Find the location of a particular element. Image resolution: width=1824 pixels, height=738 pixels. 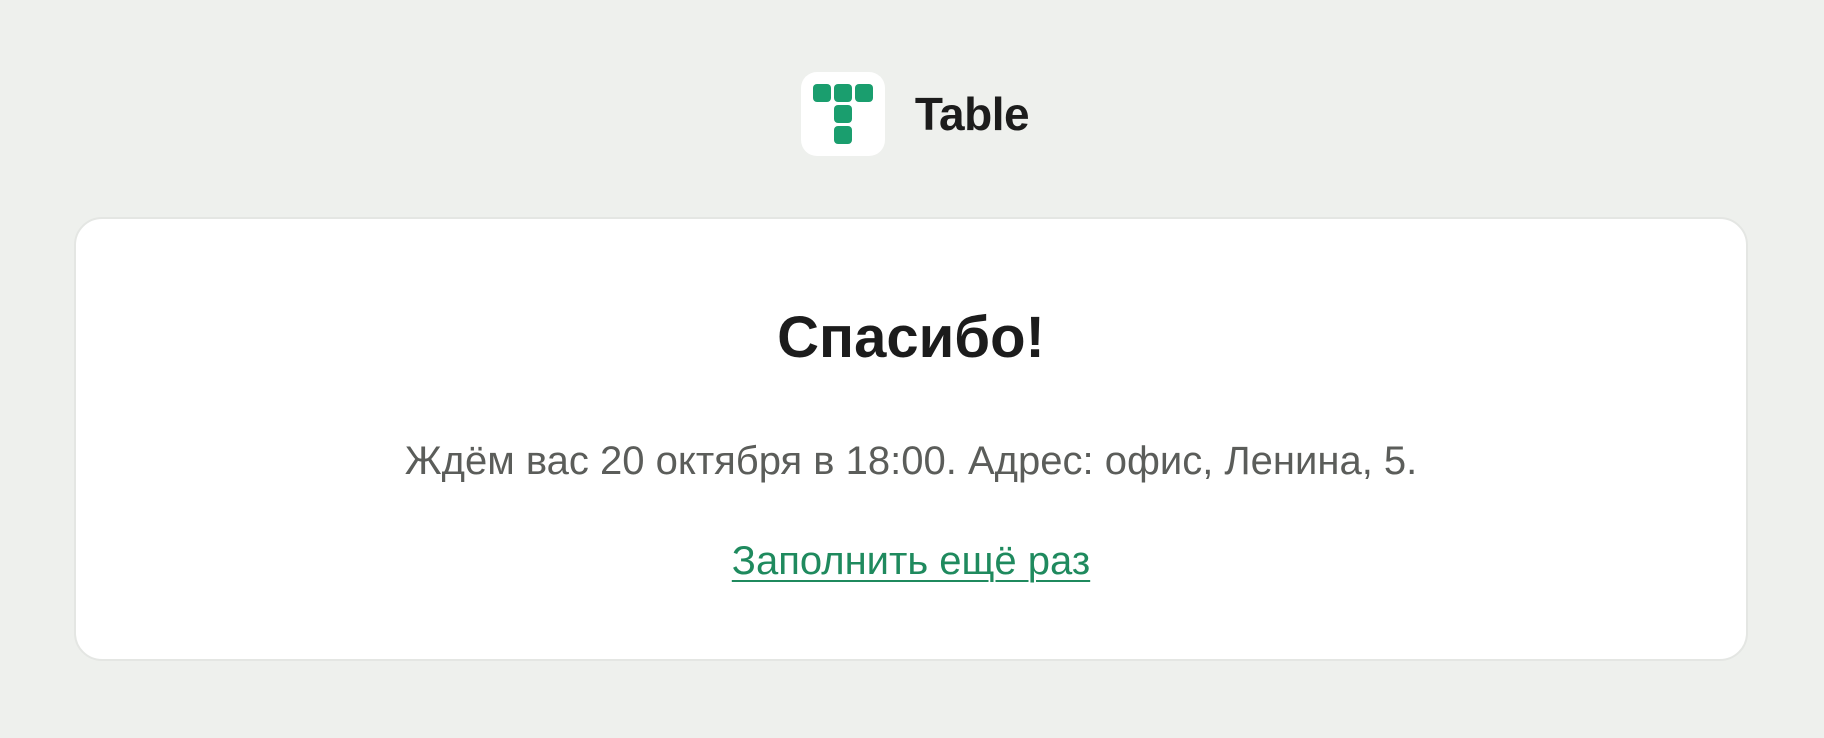

brand-name: Table is located at coordinates (972, 114).